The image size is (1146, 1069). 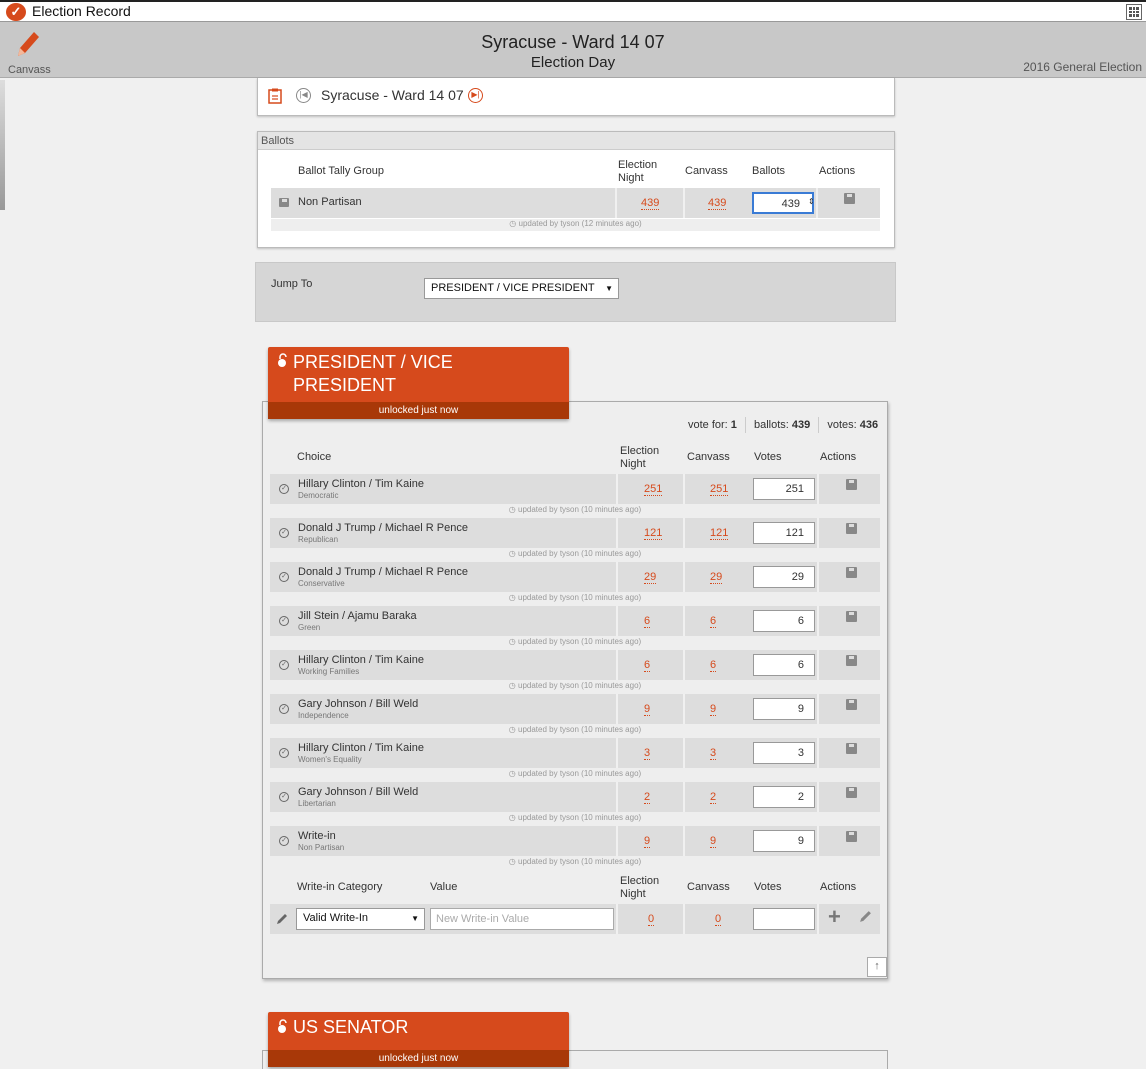 I want to click on col-writein-votes: Votes, so click(x=768, y=887).